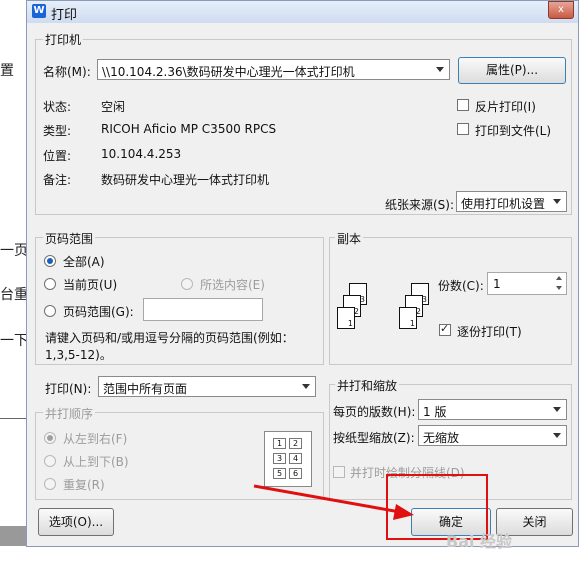  Describe the element at coordinates (374, 438) in the screenshot. I see `scale-label: 按纸型缩放(Z):` at that location.